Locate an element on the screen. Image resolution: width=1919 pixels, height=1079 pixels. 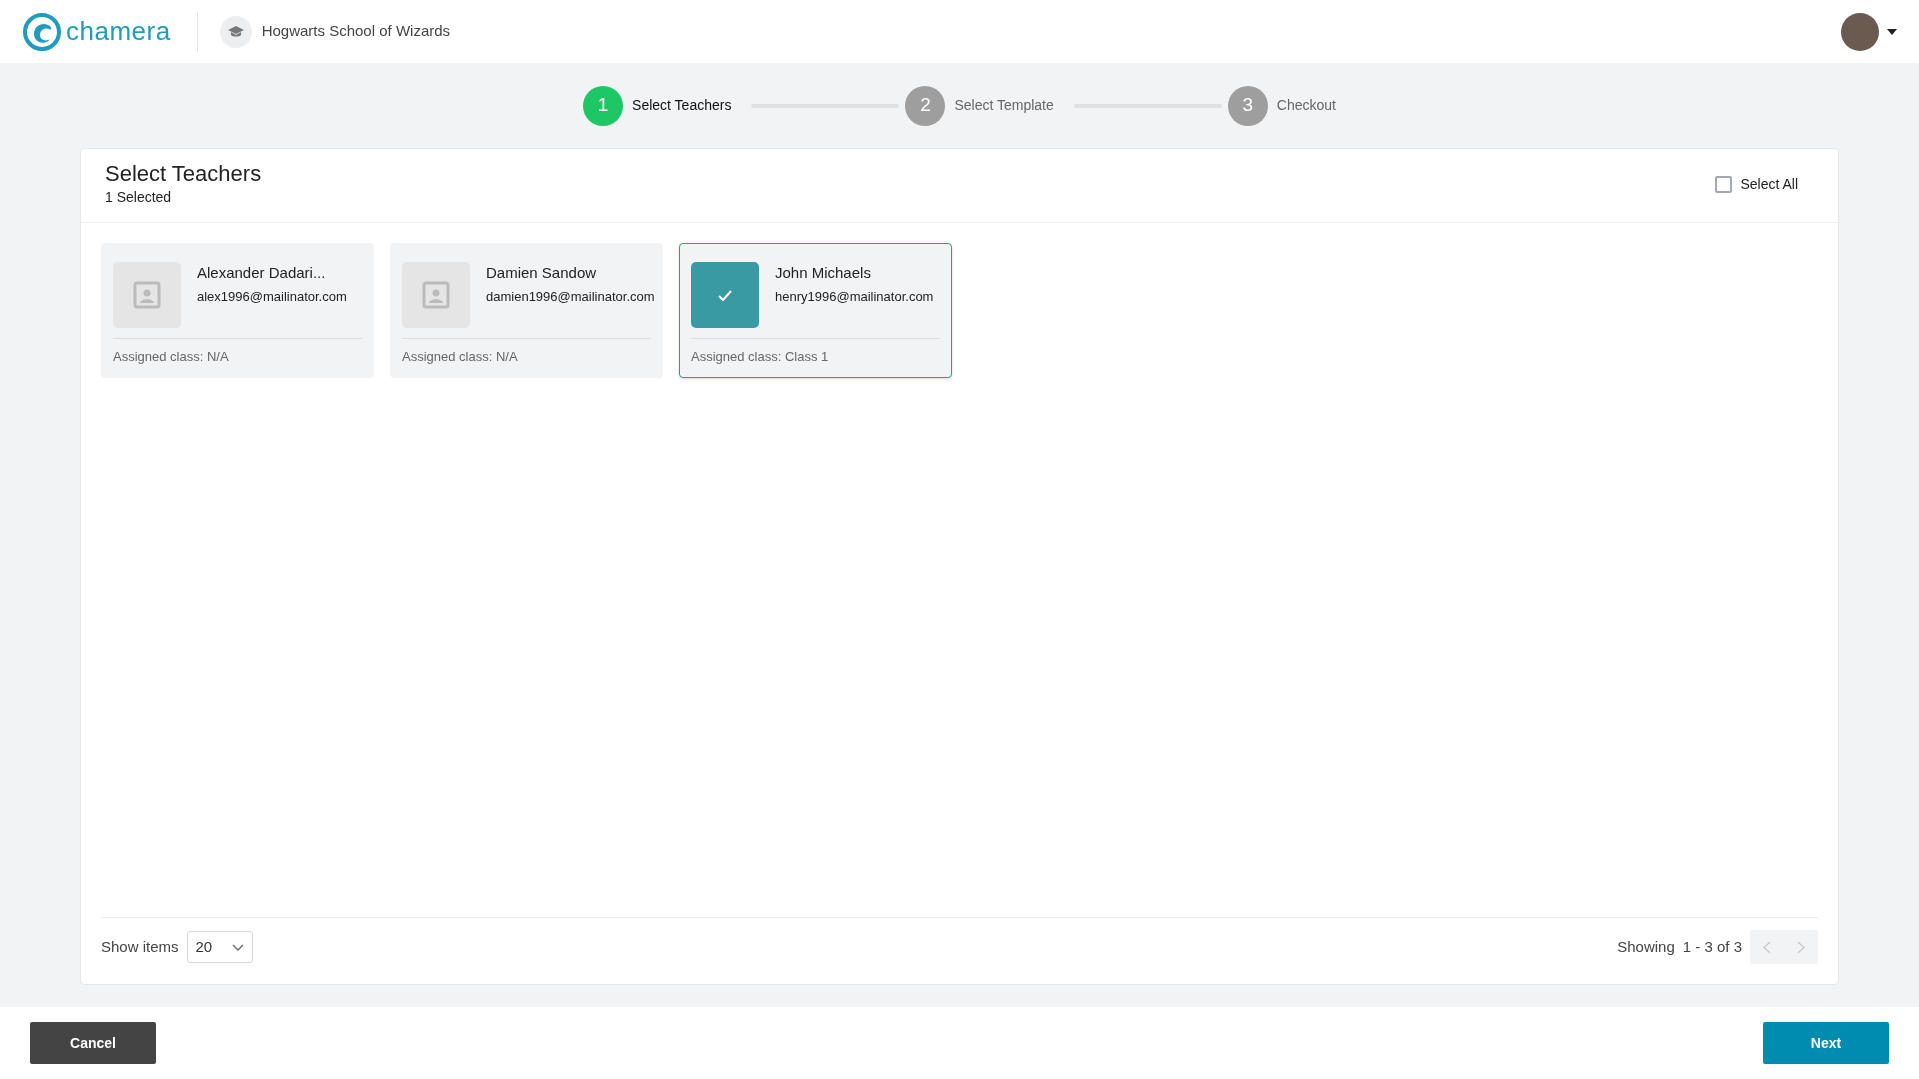
step-label: Select Teachers is located at coordinates (682, 105).